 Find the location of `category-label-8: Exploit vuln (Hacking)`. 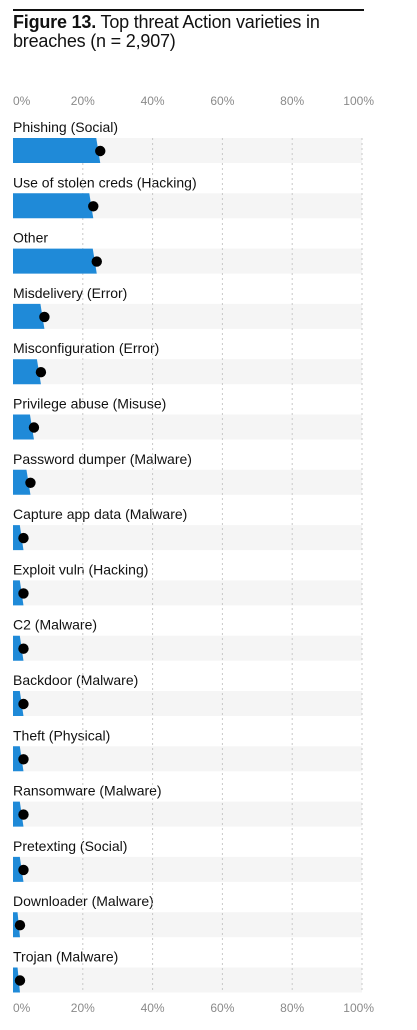

category-label-8: Exploit vuln (Hacking) is located at coordinates (80, 569).